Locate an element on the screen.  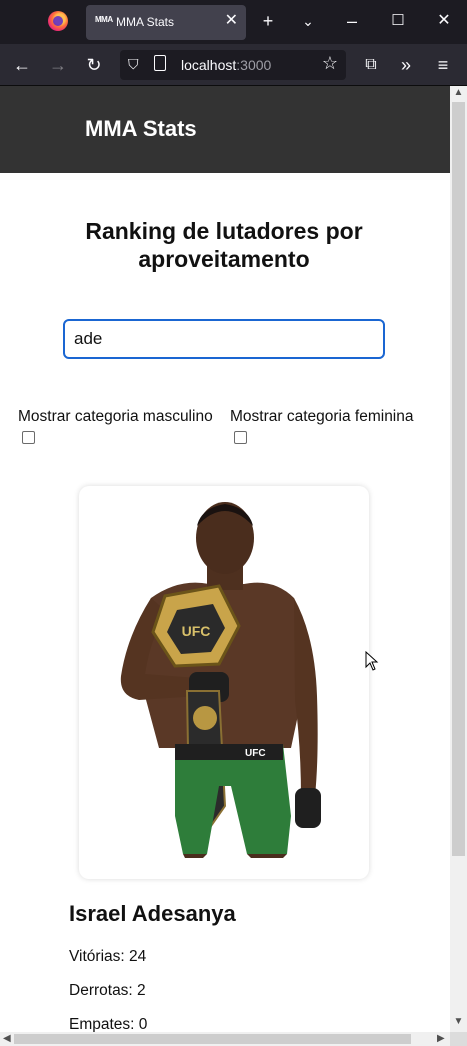
filter-female-checkbox is located at coordinates (240, 437).